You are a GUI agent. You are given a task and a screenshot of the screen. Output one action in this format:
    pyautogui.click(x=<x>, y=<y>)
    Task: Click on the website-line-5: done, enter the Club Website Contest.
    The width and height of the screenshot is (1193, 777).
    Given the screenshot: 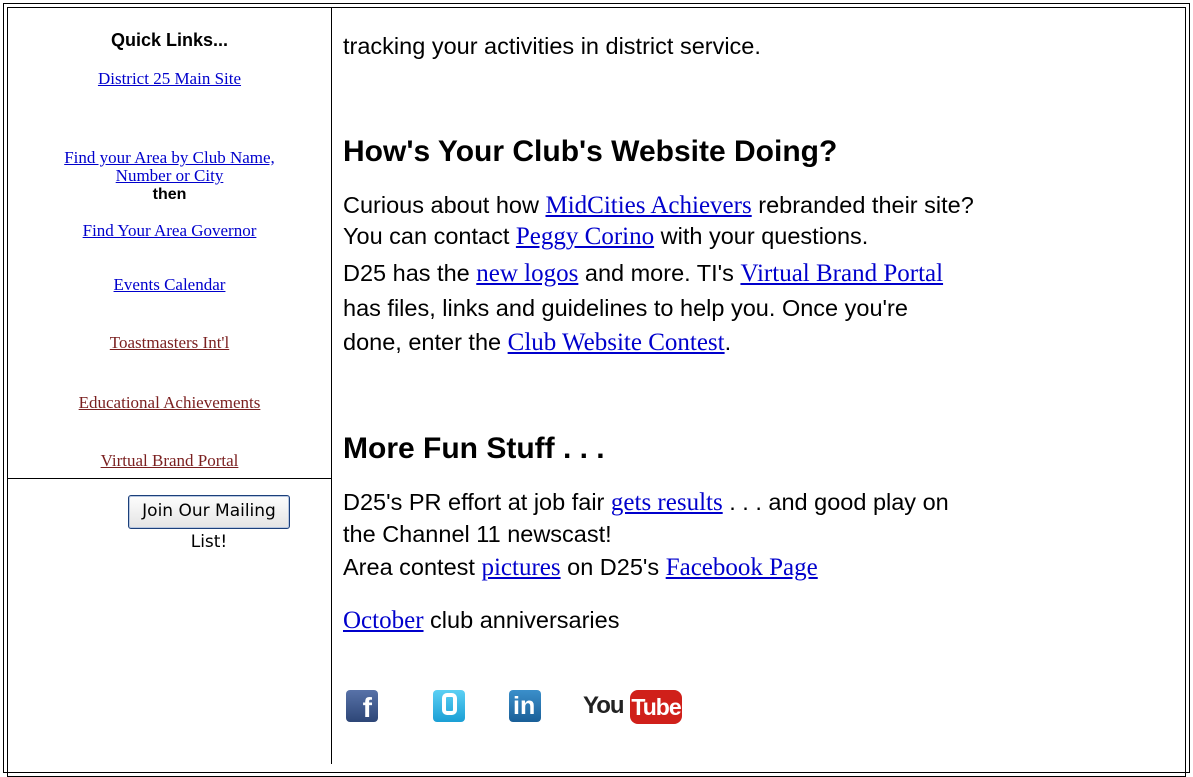 What is the action you would take?
    pyautogui.click(x=537, y=342)
    